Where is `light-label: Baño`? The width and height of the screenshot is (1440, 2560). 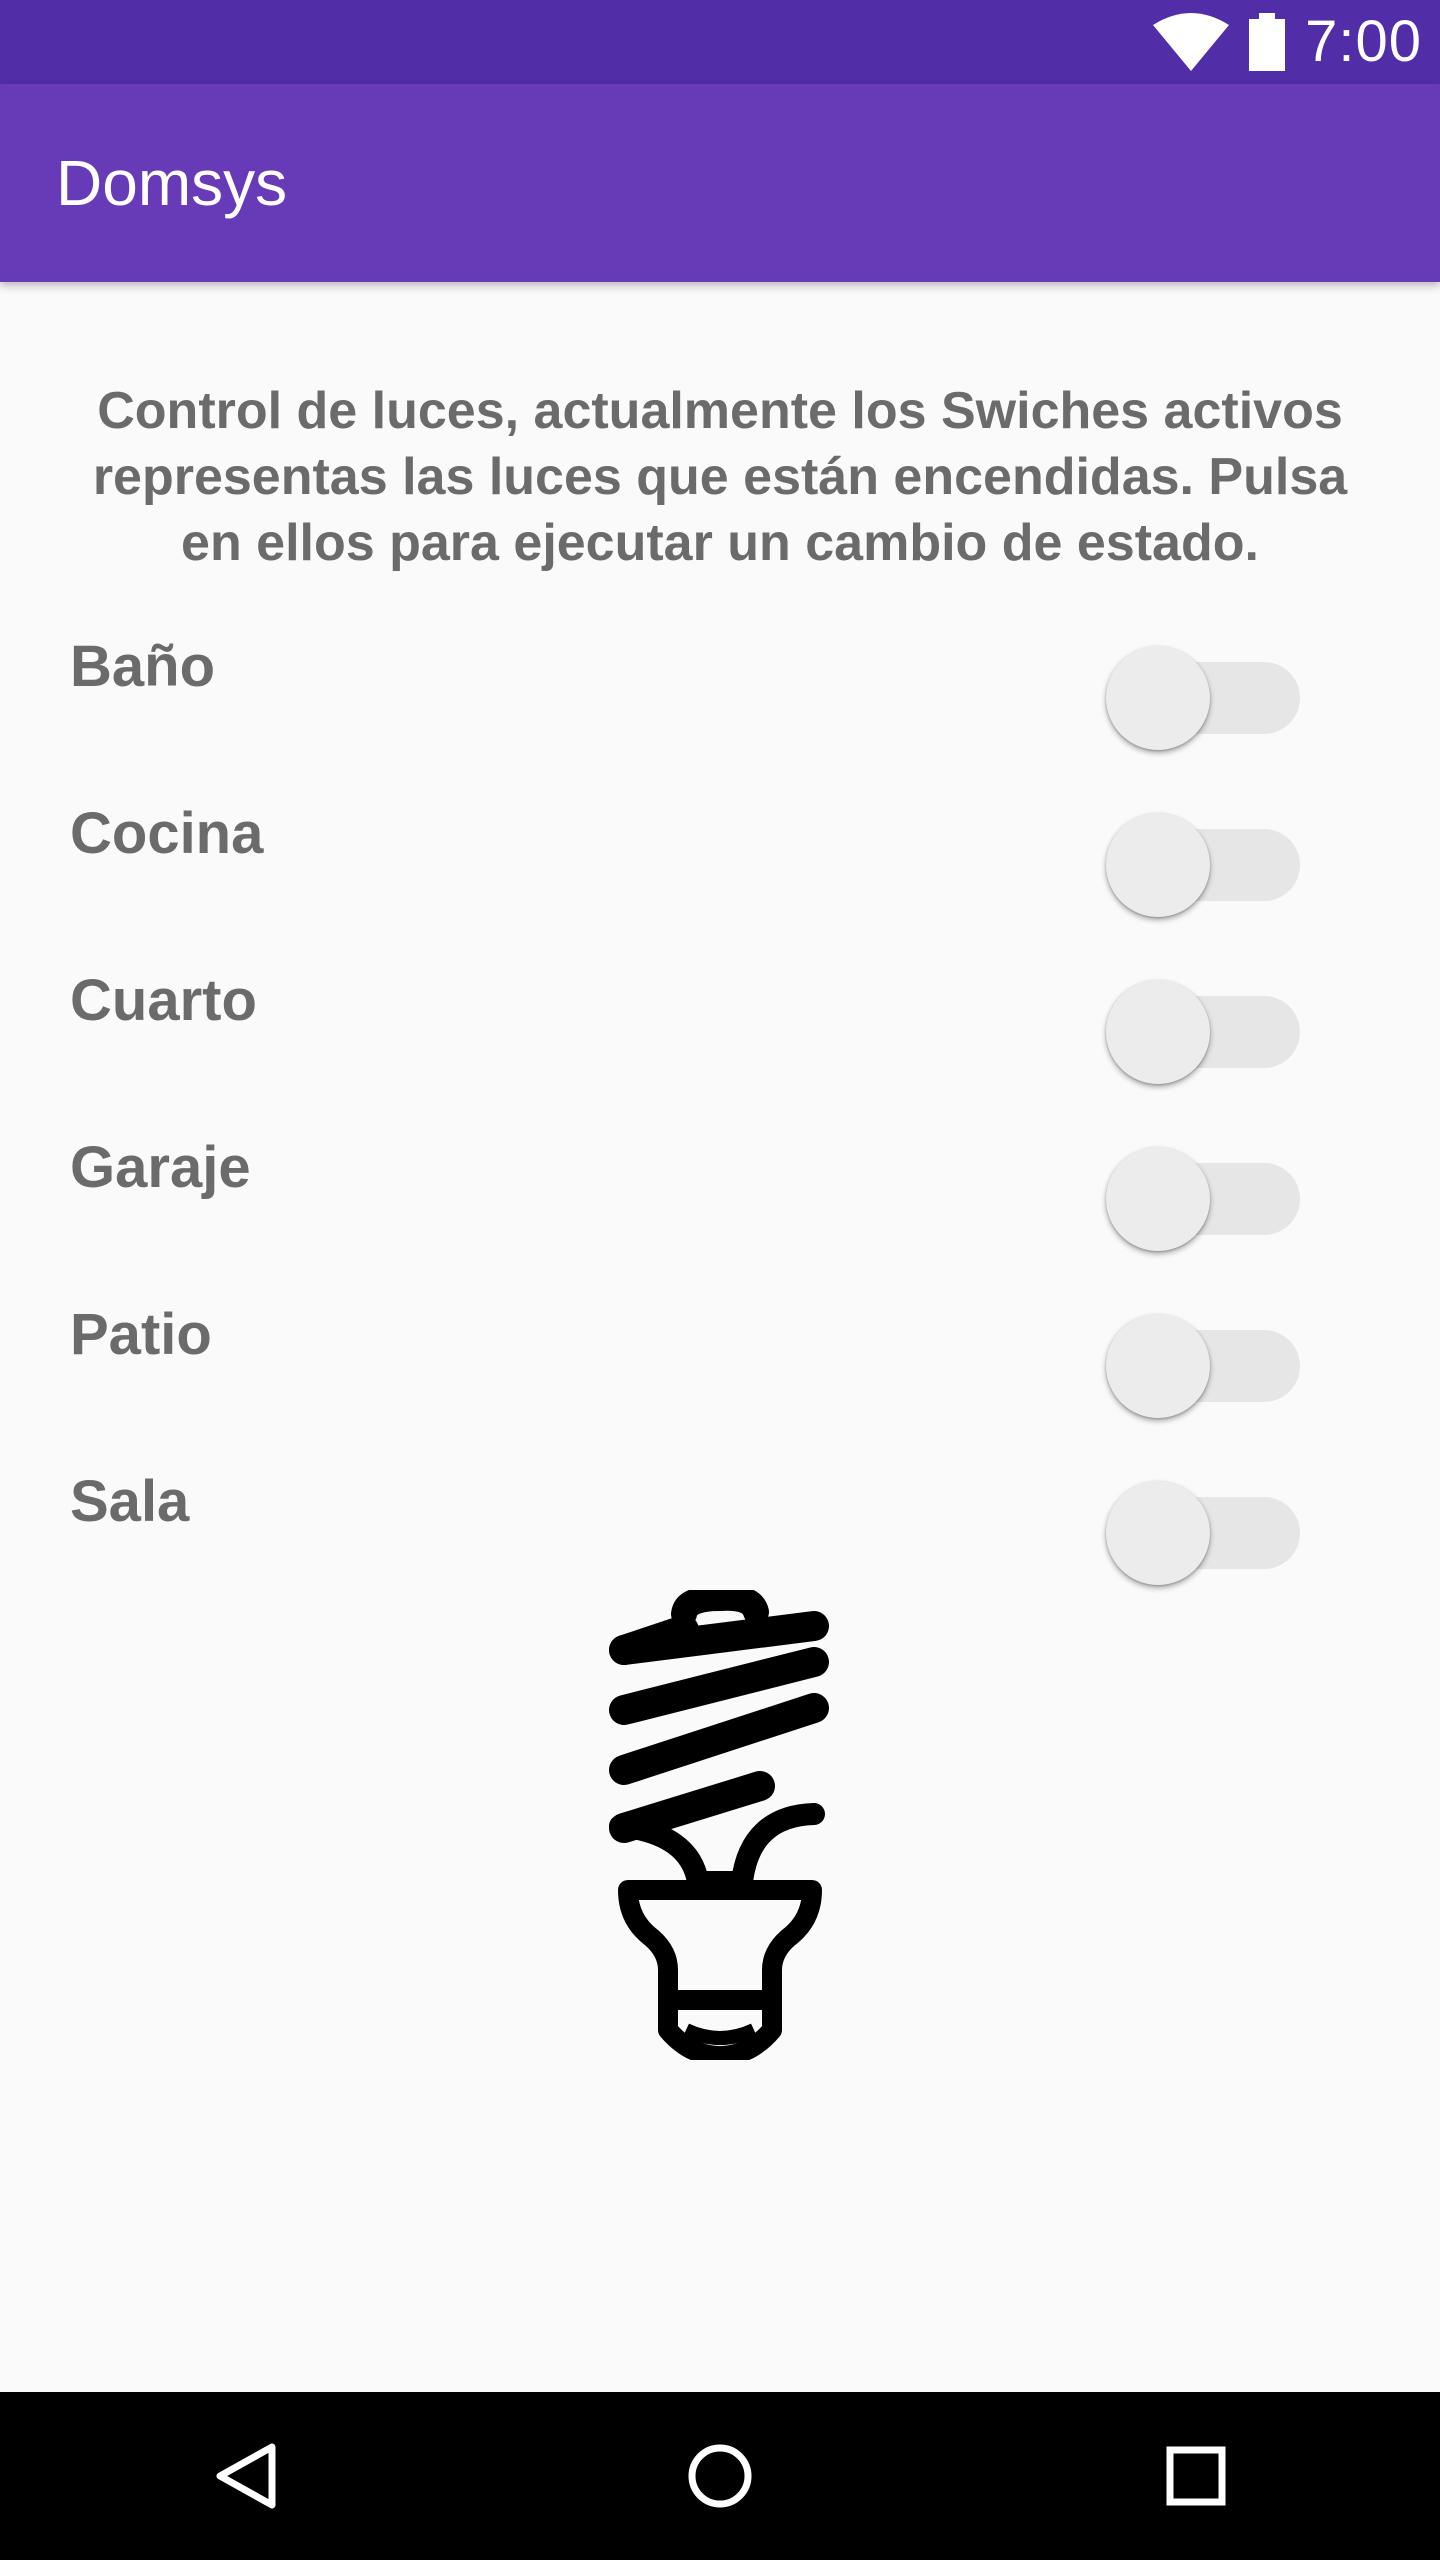 light-label: Baño is located at coordinates (142, 666).